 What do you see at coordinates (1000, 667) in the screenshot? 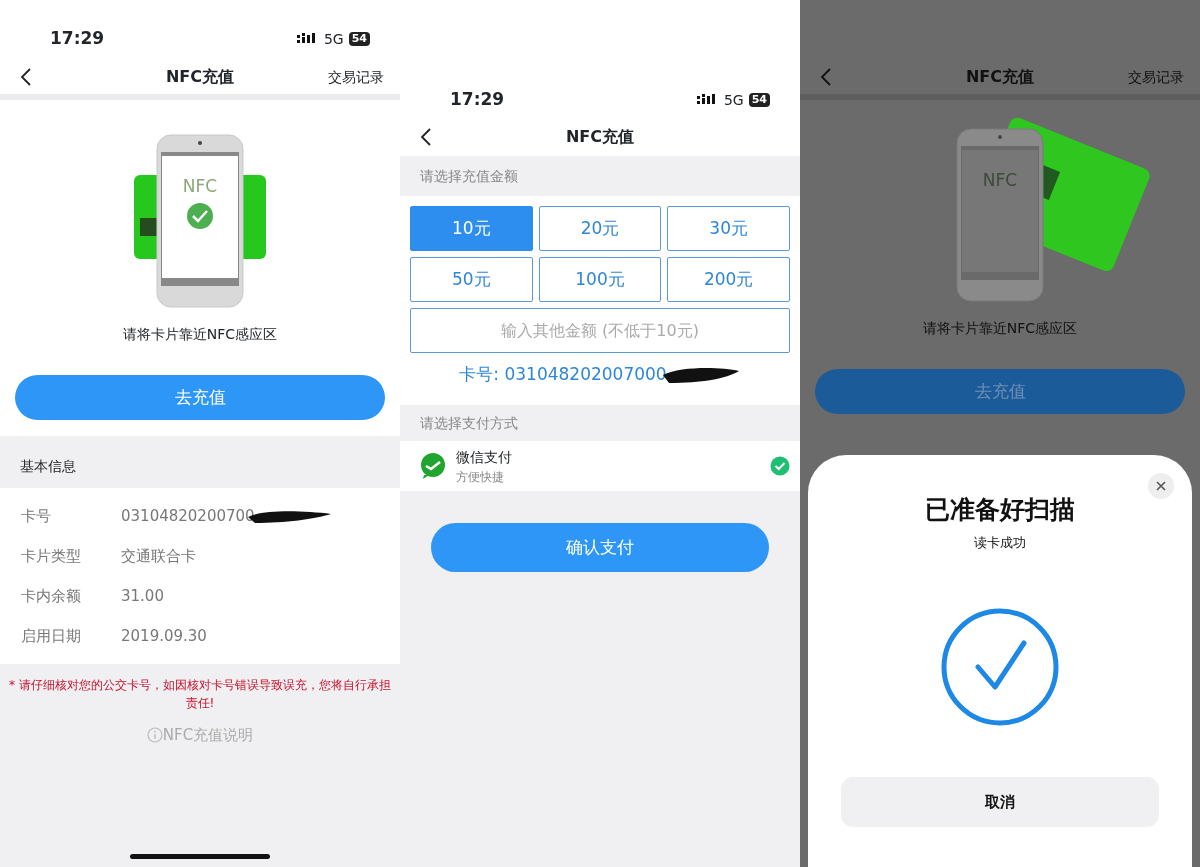
I see `success-check-icon` at bounding box center [1000, 667].